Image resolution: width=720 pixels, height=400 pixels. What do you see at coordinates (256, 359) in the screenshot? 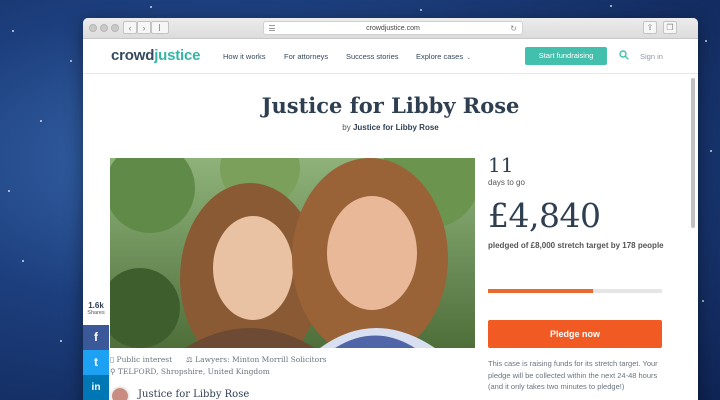
I see `case-lawyers: ⚖ Lawyers: Minton Morrill Solicitors` at bounding box center [256, 359].